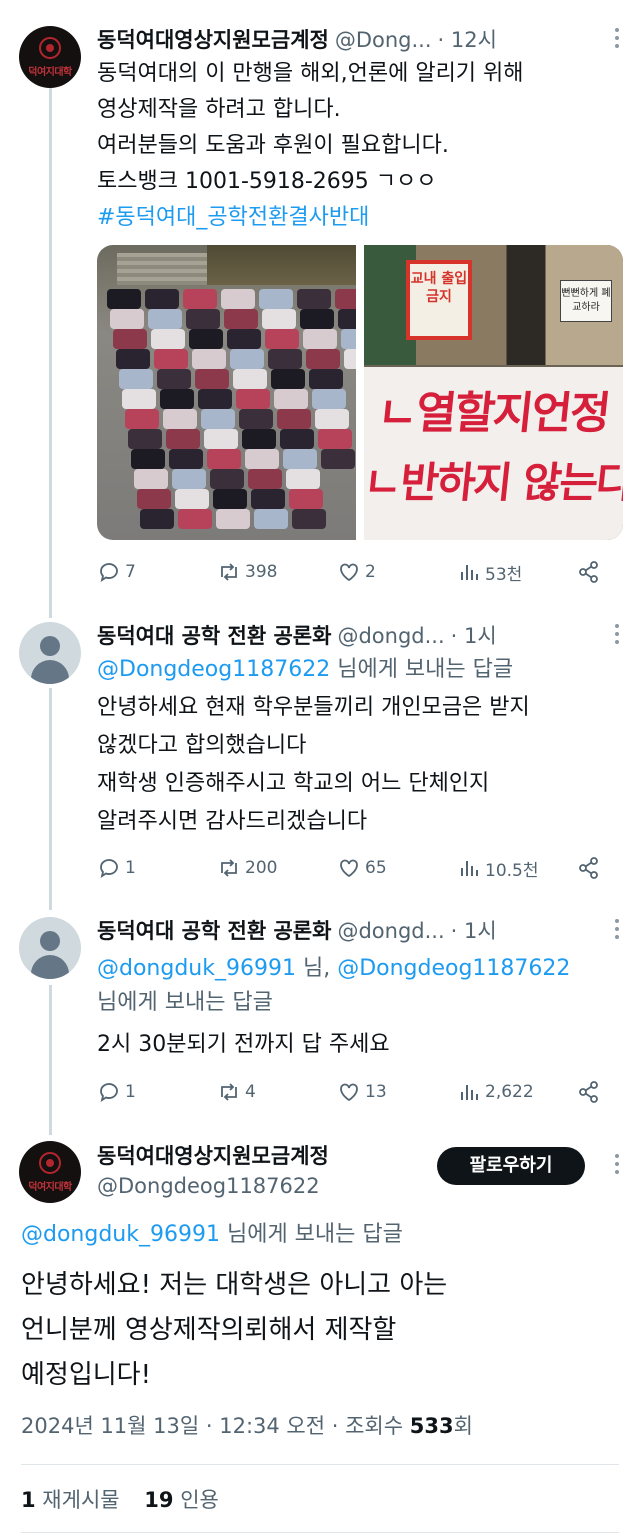 The height and width of the screenshot is (1536, 640). I want to click on reply-icon, so click(109, 868).